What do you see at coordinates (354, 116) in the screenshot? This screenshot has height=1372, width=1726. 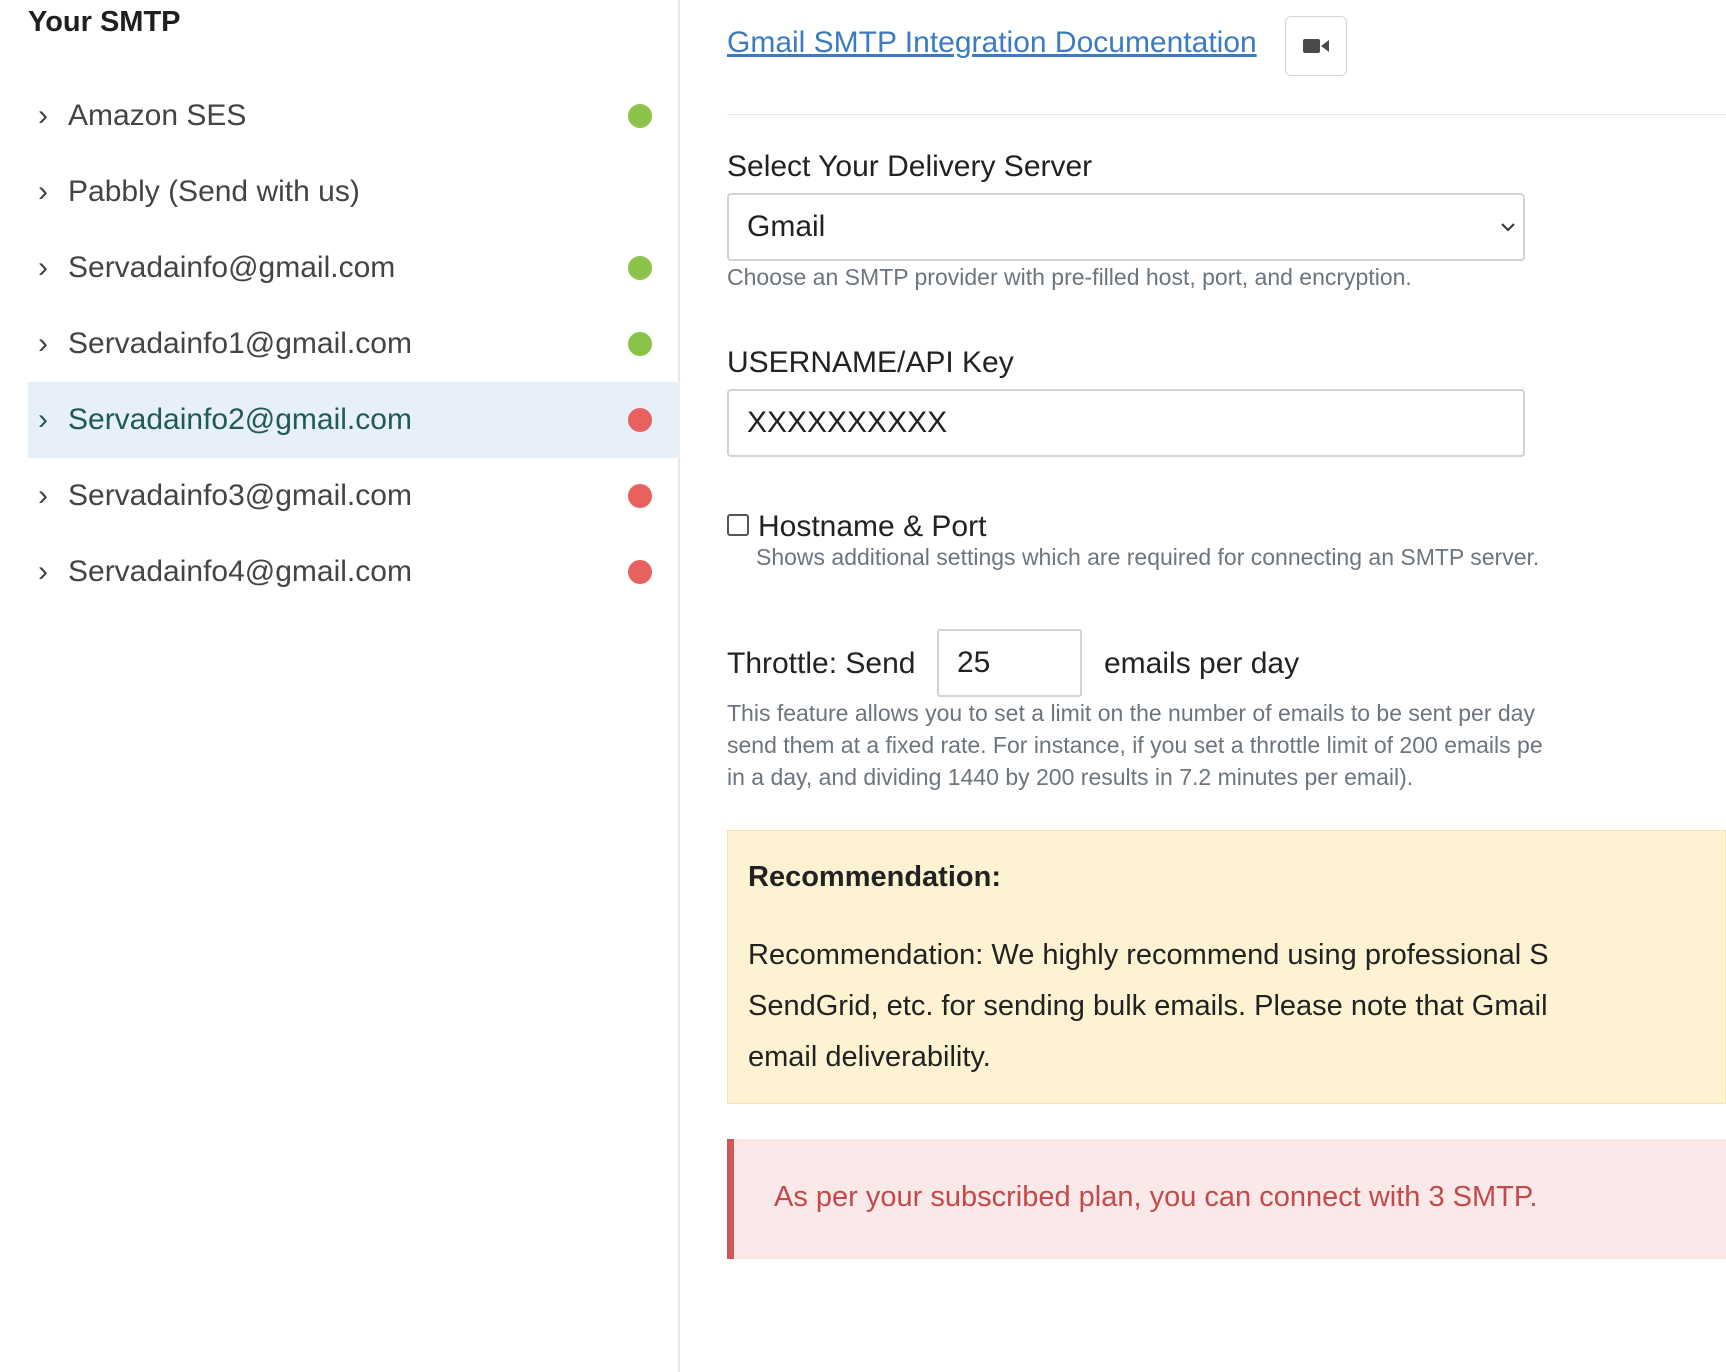 I see `smtp-item-amazon-ses: › Amazon SES` at bounding box center [354, 116].